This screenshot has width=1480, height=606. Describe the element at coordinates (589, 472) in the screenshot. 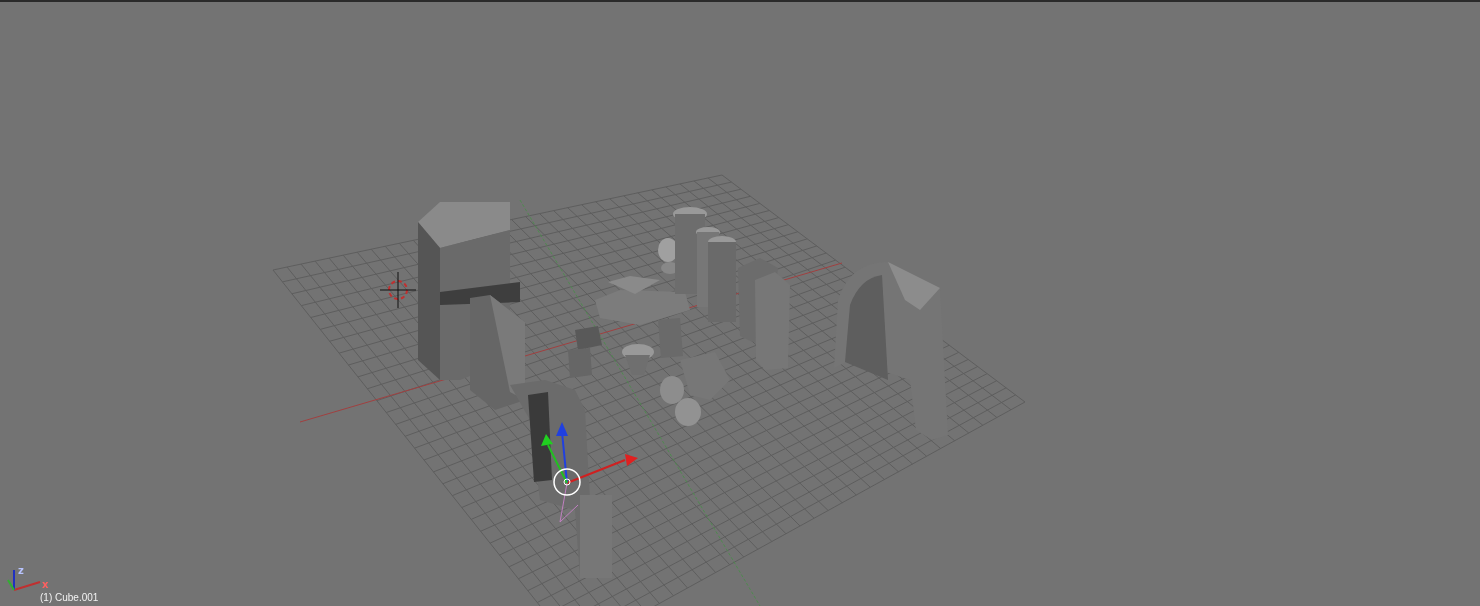

I see `transform-gizmo` at that location.